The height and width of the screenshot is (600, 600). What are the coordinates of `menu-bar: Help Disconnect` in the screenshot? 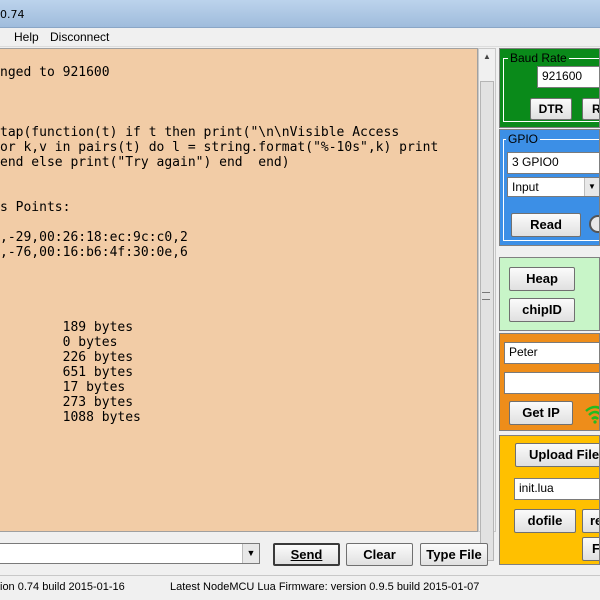 It's located at (300, 37).